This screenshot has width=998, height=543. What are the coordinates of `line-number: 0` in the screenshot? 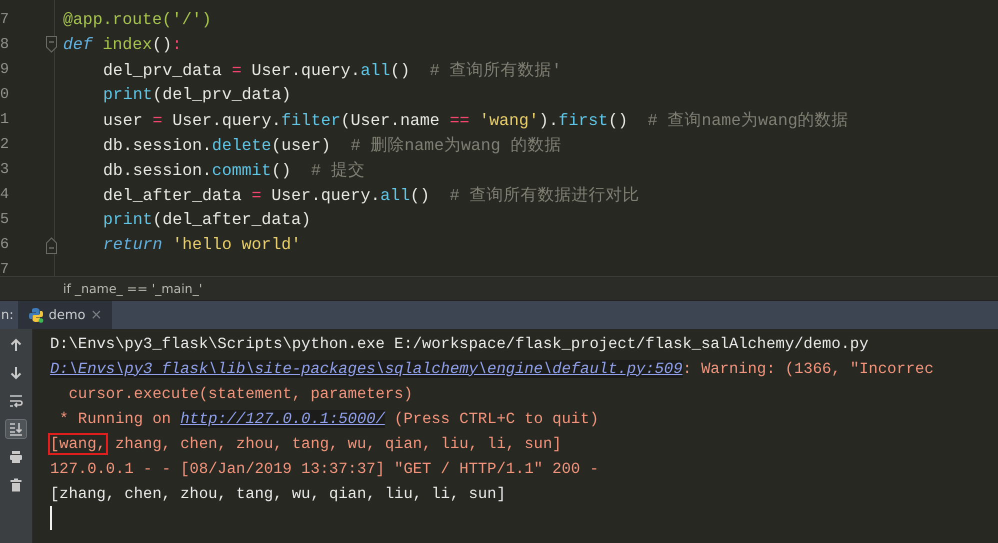 It's located at (5, 94).